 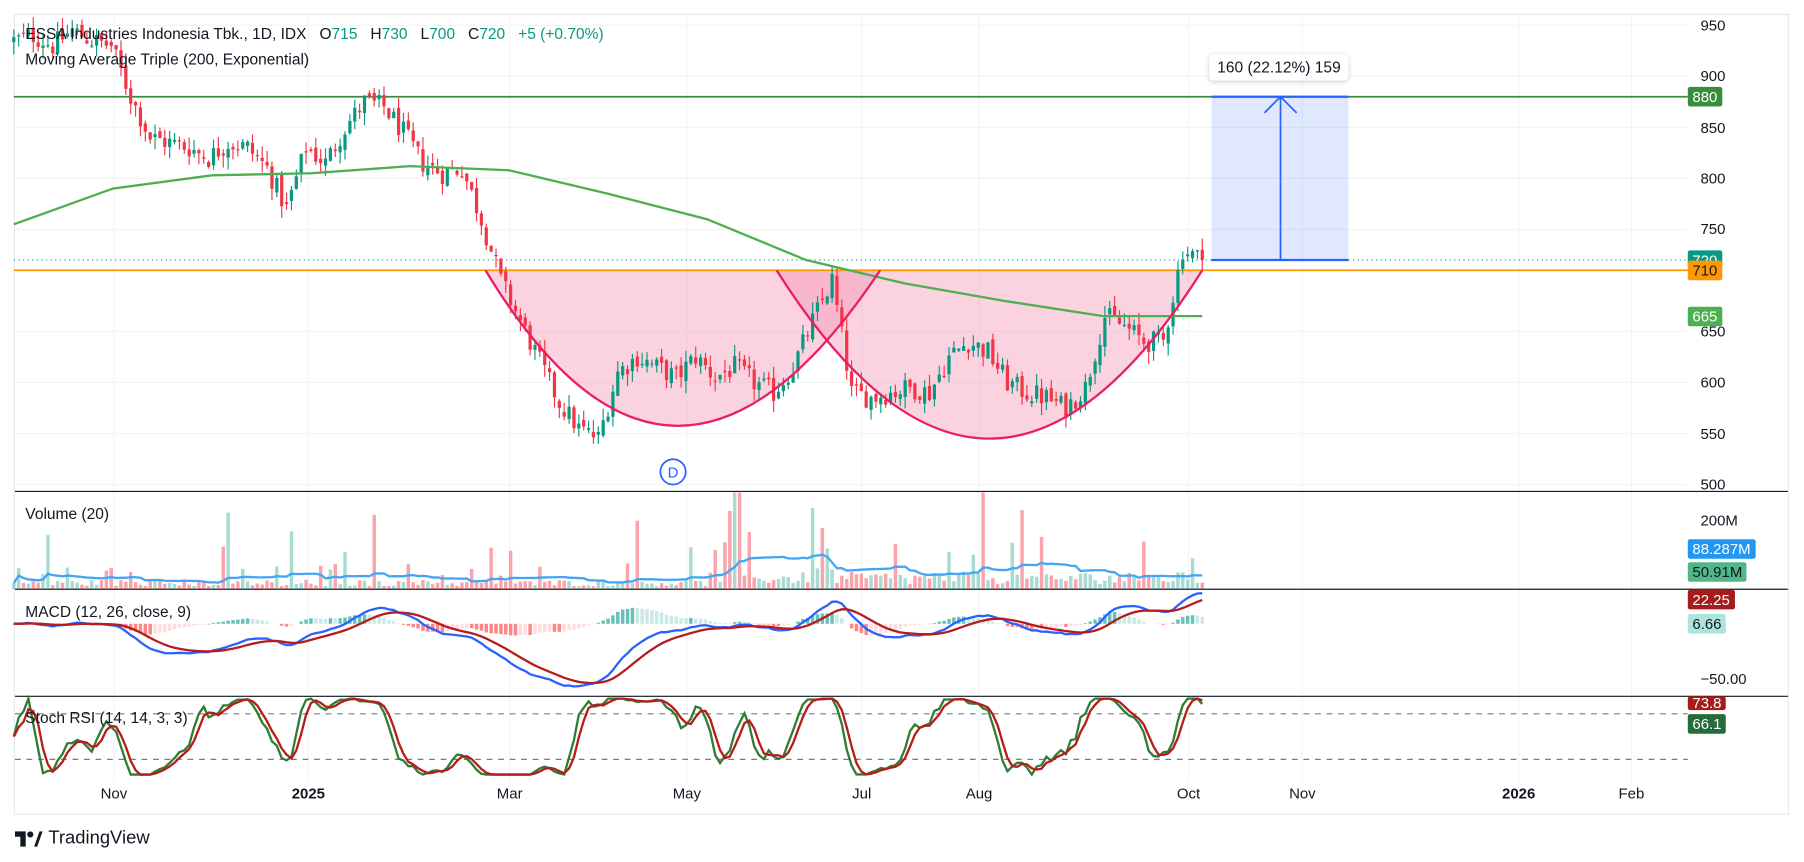 What do you see at coordinates (1279, 67) in the screenshot?
I see `measure-label: 160 (22.12%) 159` at bounding box center [1279, 67].